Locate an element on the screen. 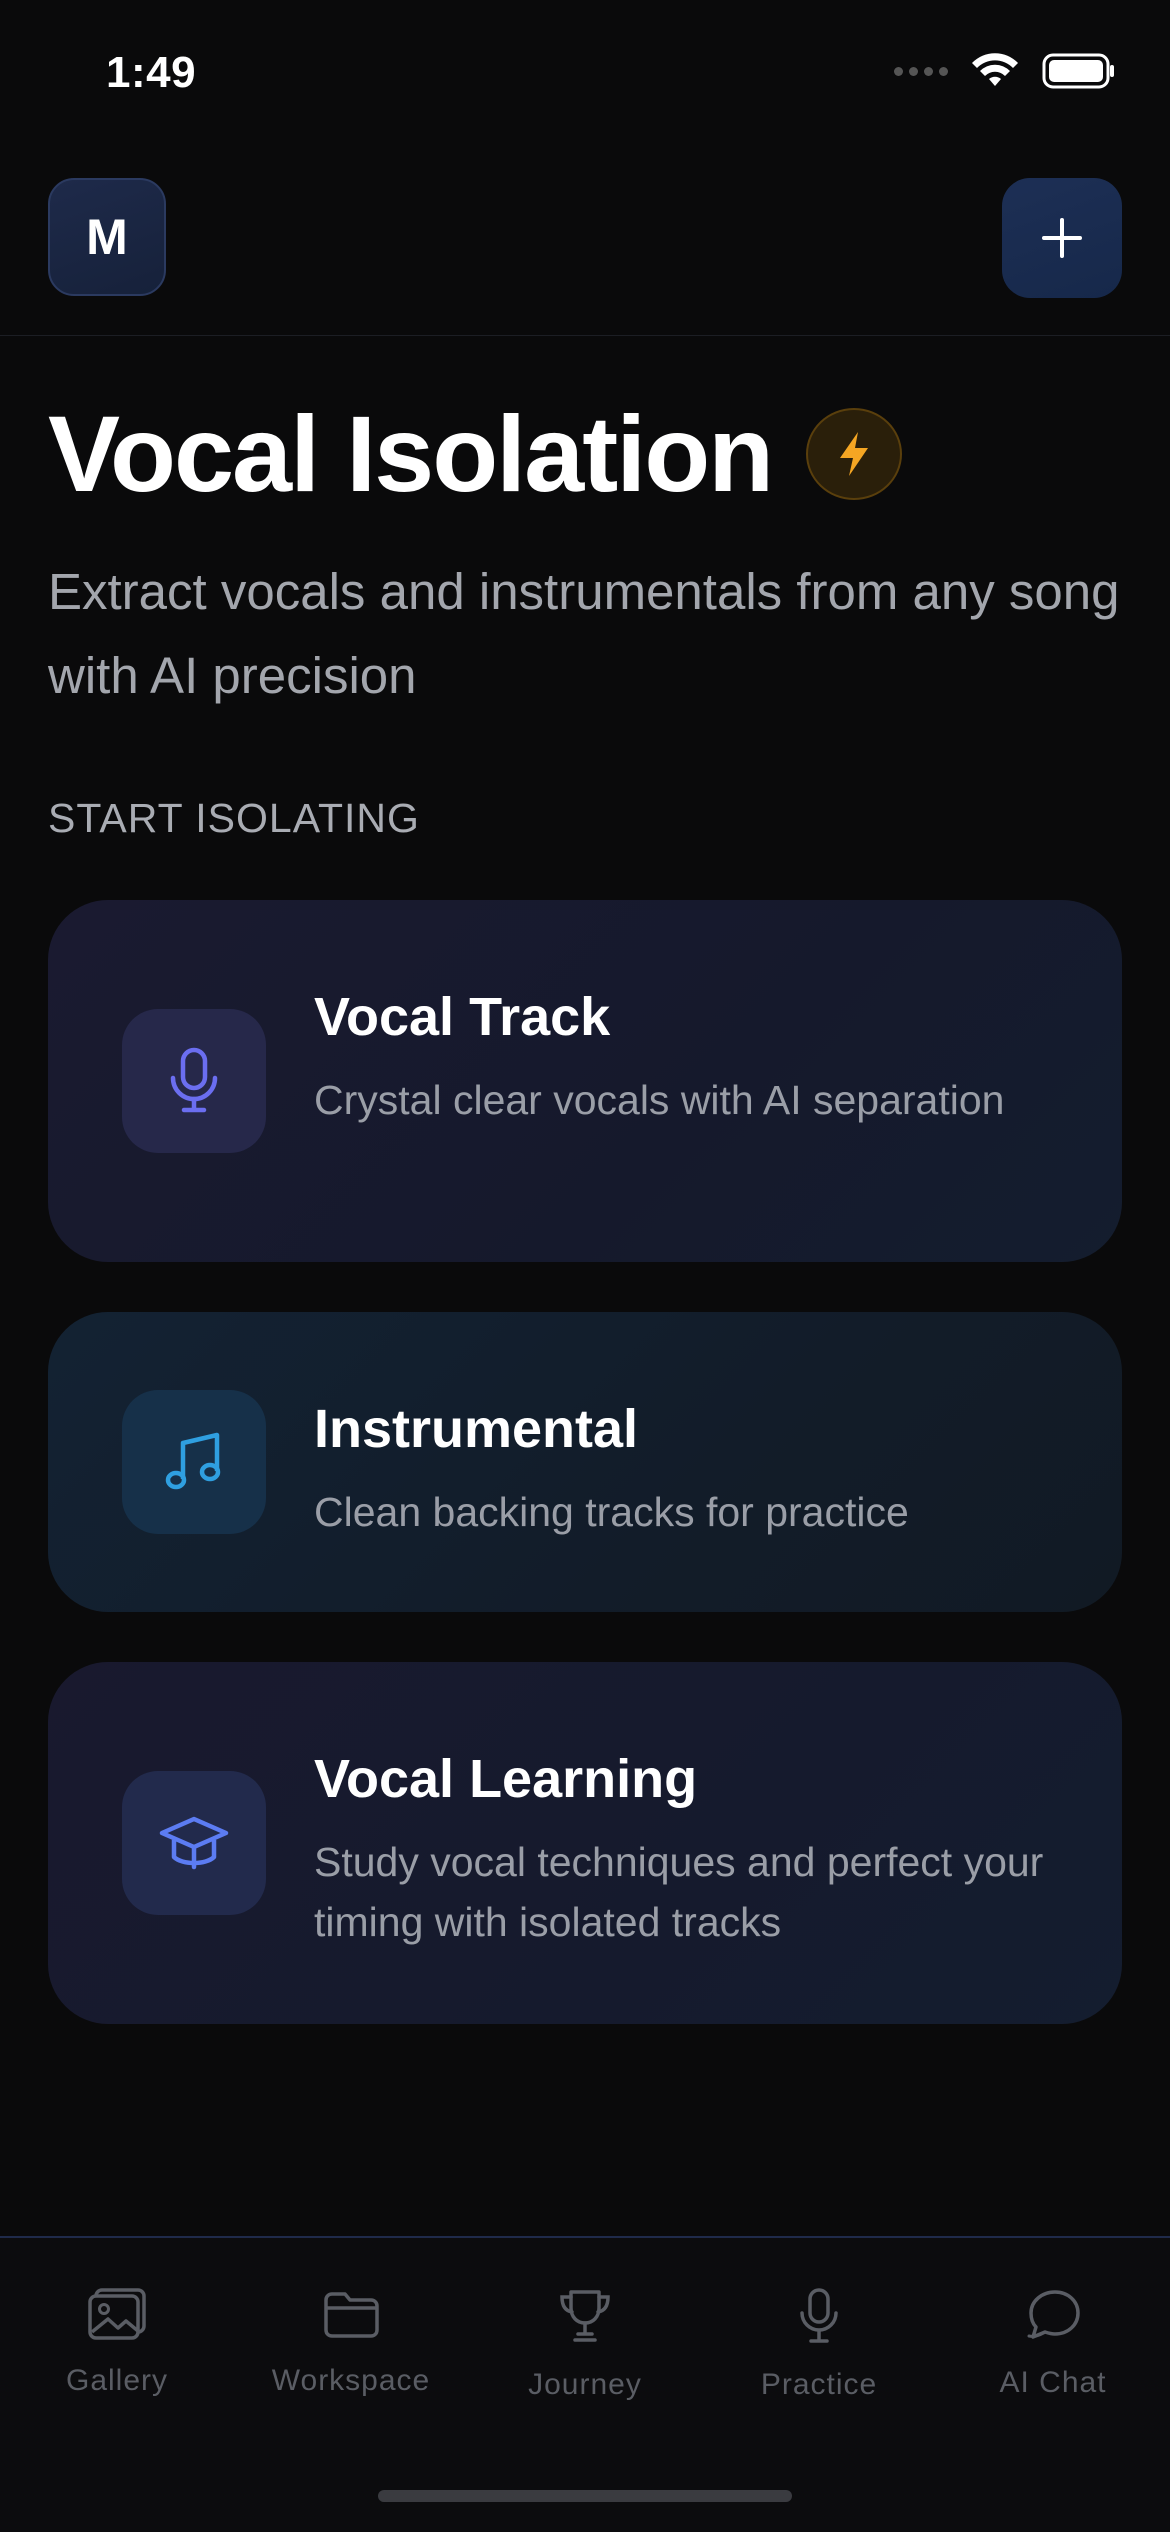 This screenshot has height=2532, width=1170. title-row: Vocal Isolation is located at coordinates (475, 453).